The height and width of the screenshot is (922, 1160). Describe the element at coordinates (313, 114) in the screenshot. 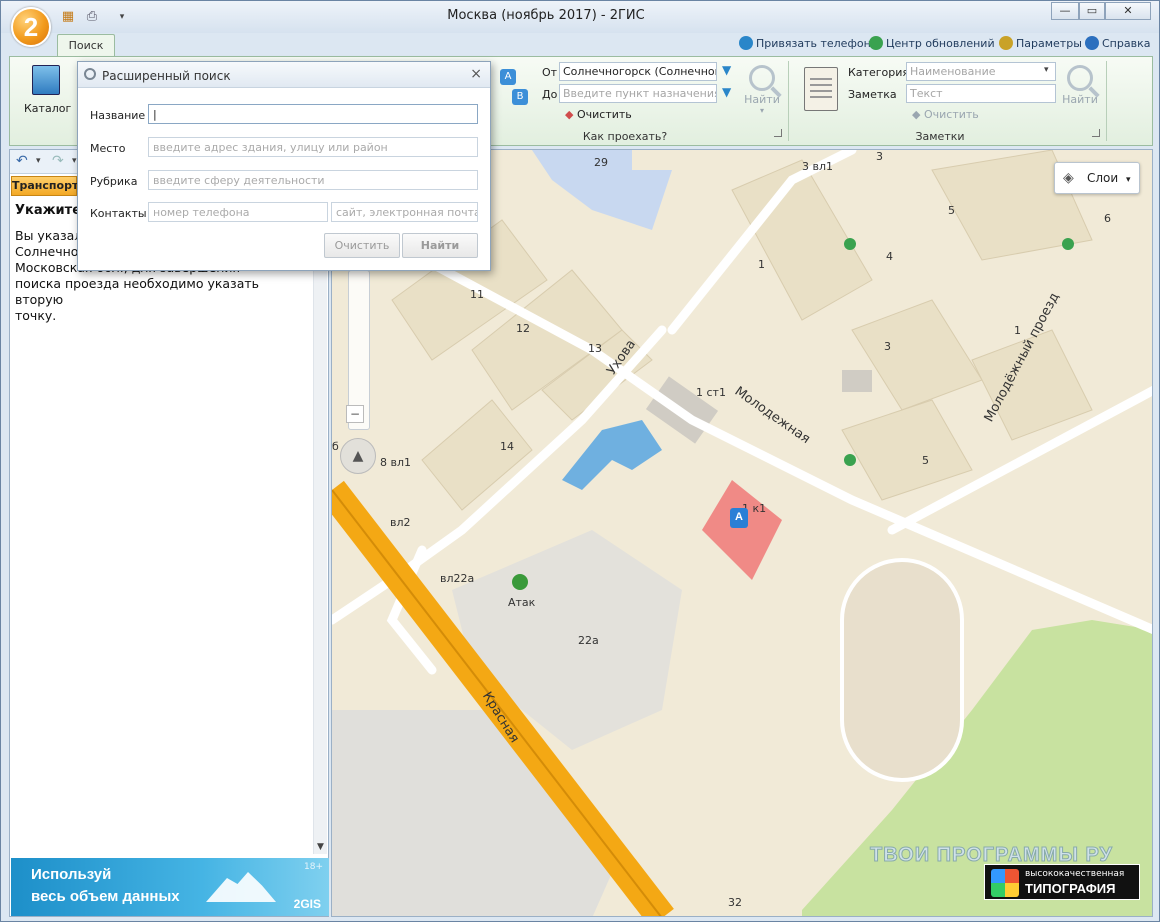

I see `name-input: |` at that location.